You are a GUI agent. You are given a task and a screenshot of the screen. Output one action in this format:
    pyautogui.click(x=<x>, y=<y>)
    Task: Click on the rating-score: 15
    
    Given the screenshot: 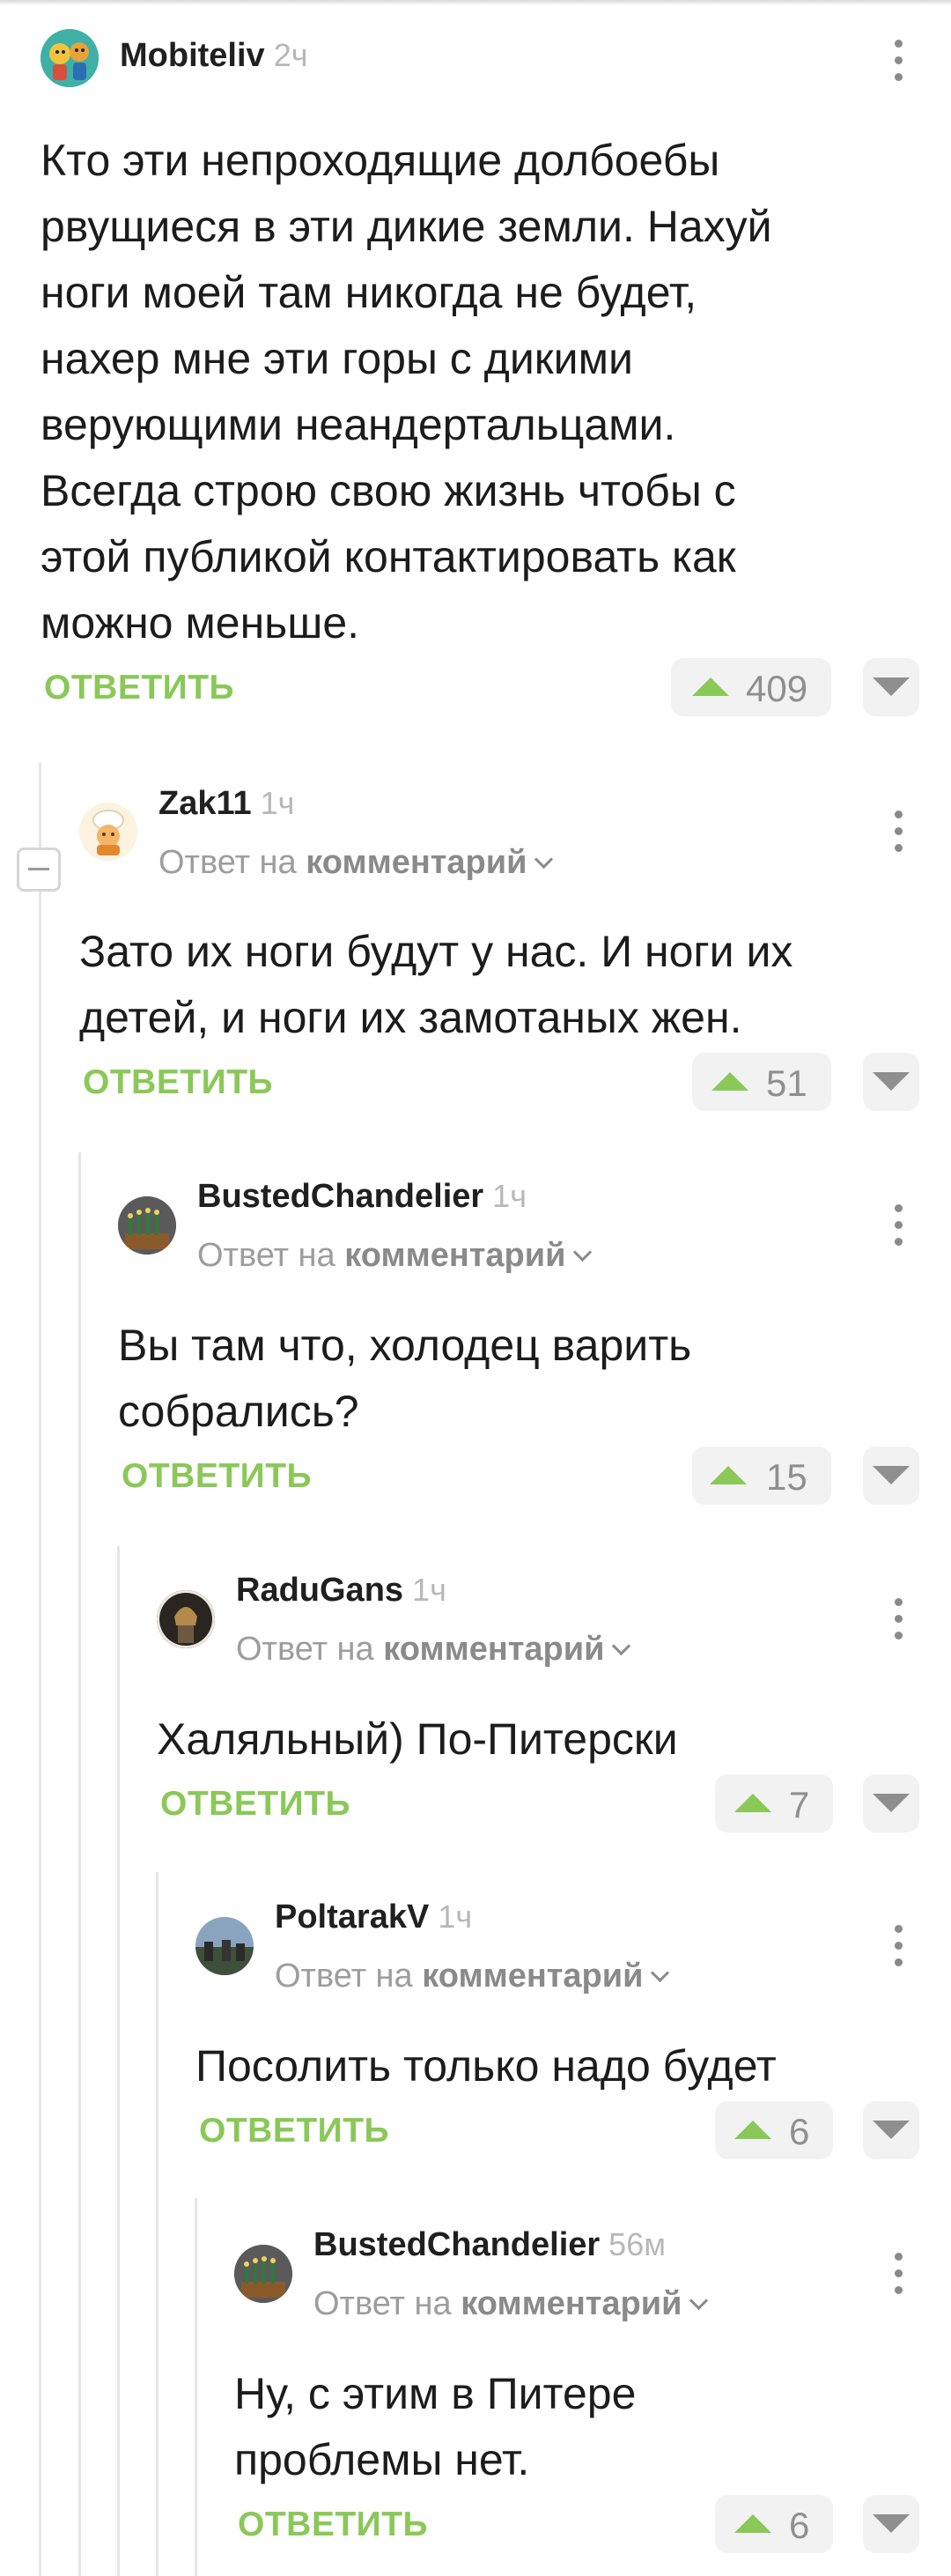 What is the action you would take?
    pyautogui.click(x=787, y=1477)
    